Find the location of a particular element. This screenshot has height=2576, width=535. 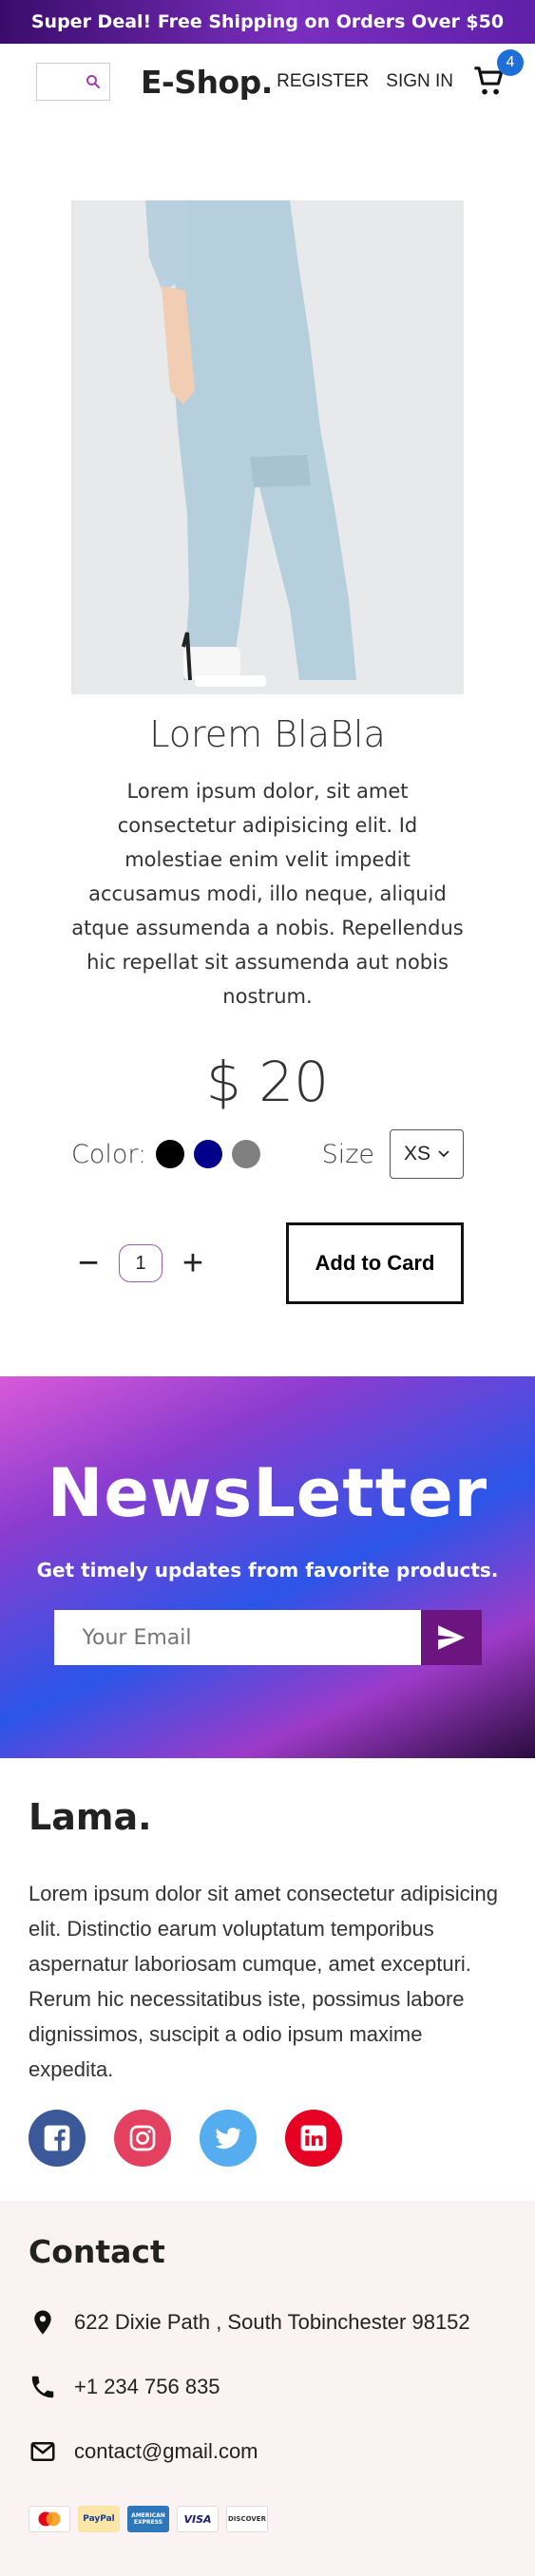

payment-methods: PayPal AMERICAN EXPRESS VISA DISCOVER is located at coordinates (267, 2519).